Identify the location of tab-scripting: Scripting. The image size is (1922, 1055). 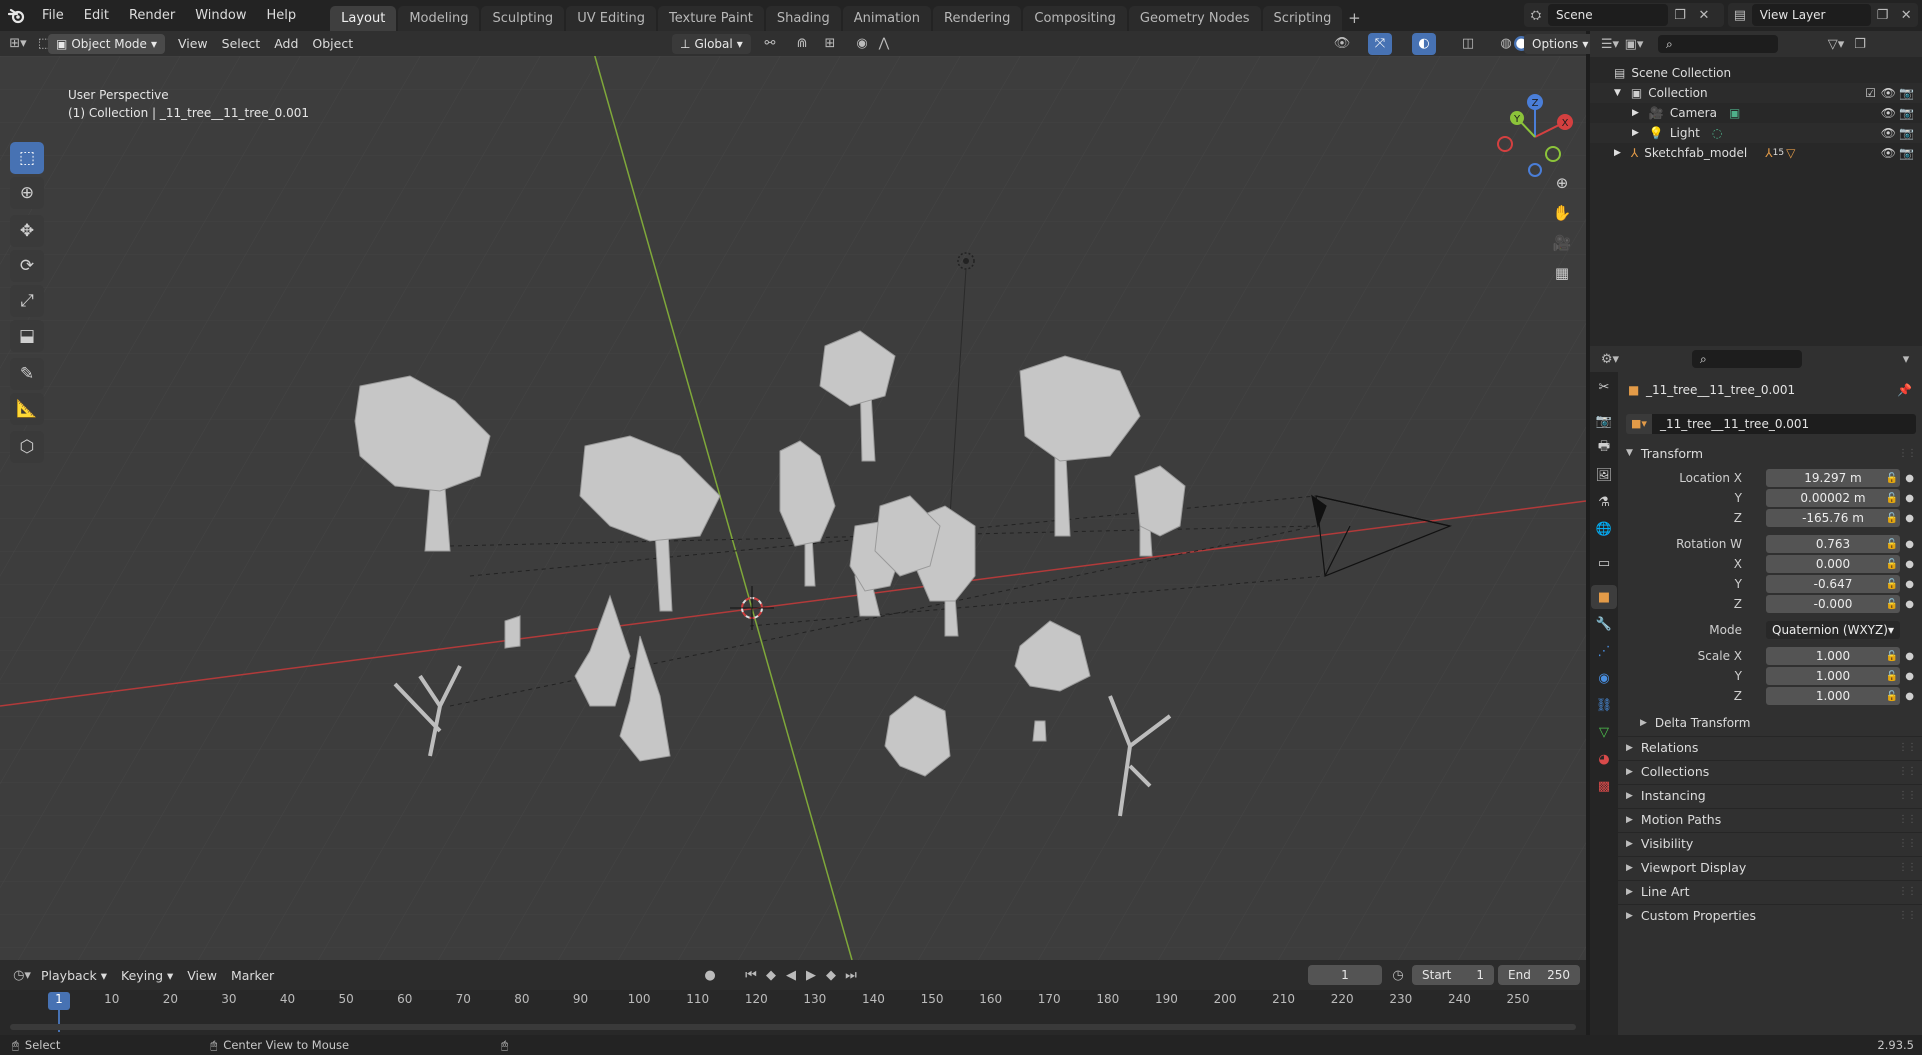
(1302, 18).